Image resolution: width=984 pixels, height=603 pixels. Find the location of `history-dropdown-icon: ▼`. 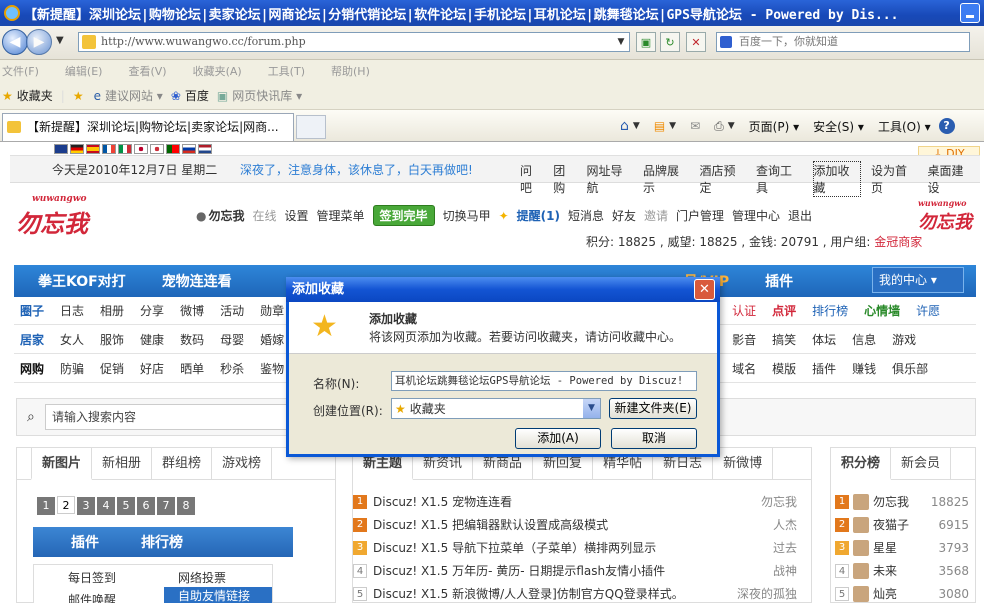

history-dropdown-icon: ▼ is located at coordinates (60, 40).